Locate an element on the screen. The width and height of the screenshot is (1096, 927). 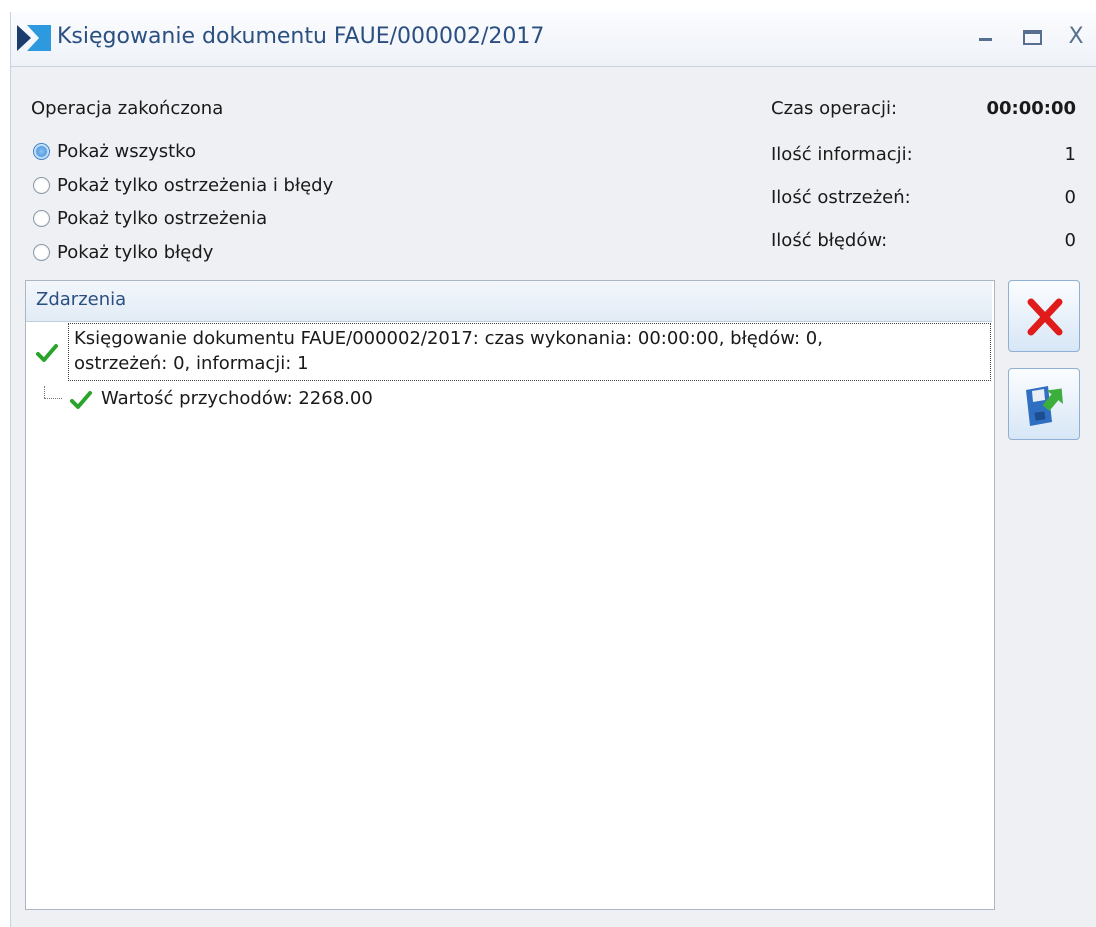
maximize-button is located at coordinates (1031, 37).